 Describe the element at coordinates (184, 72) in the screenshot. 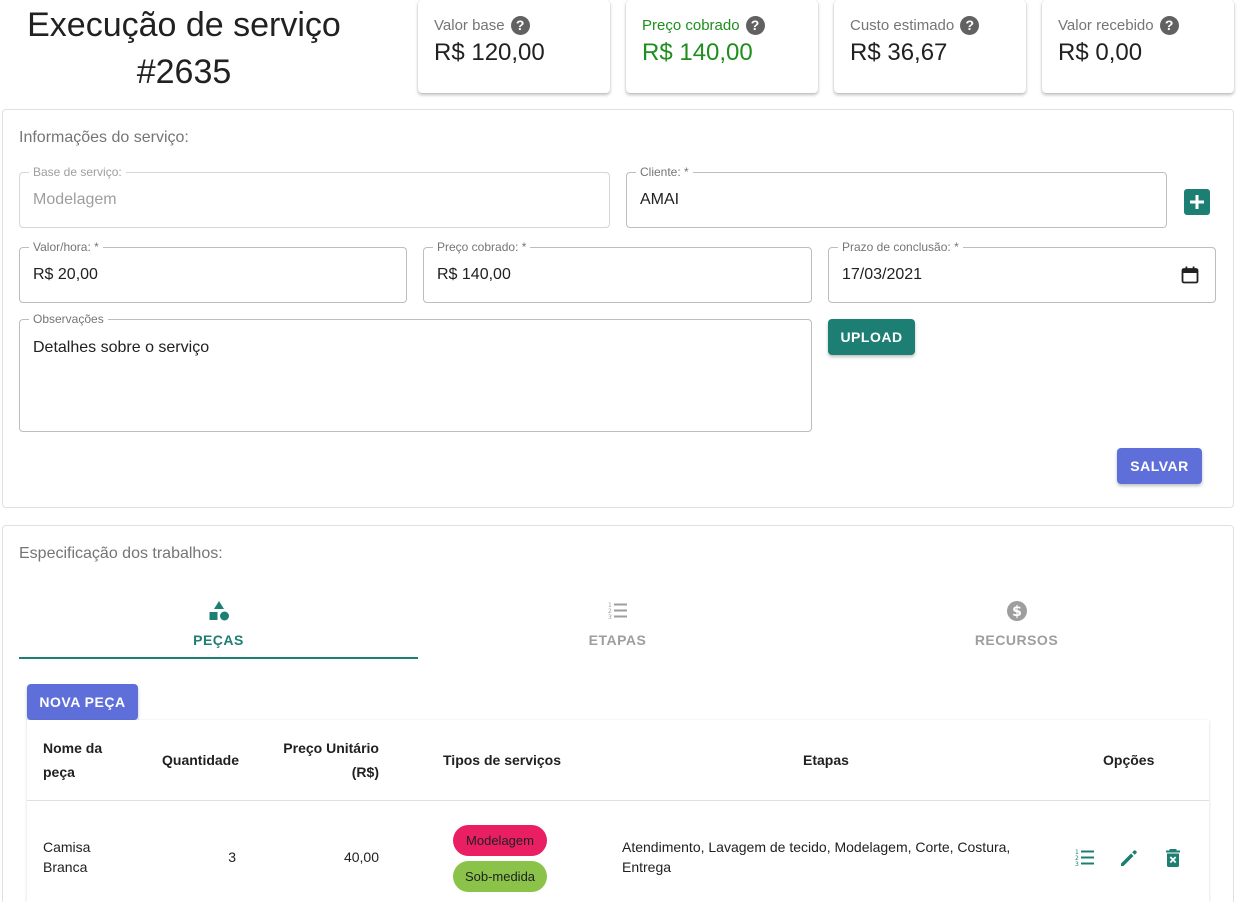

I see `page-title-line2: #2635` at that location.